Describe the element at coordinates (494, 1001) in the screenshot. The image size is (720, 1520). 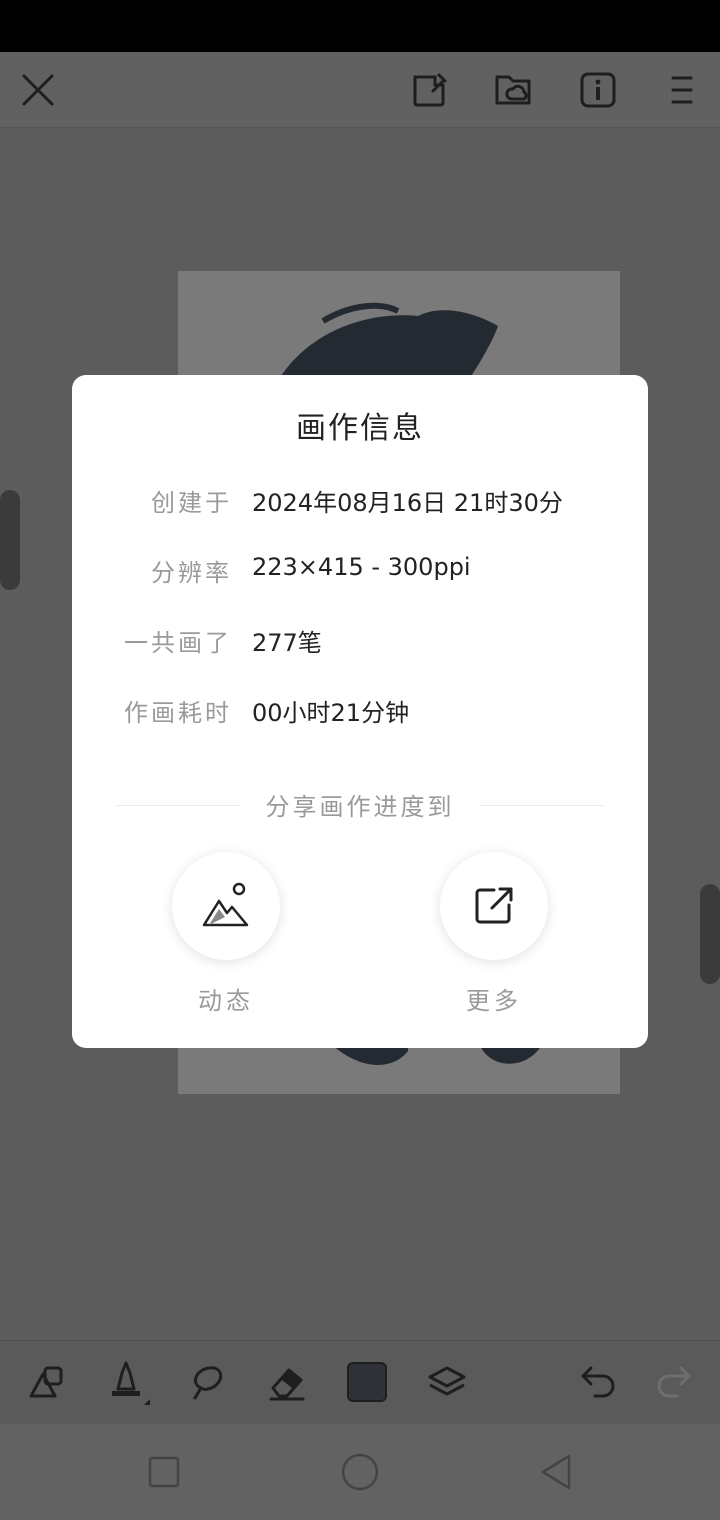
I see `share-more-label: 更多` at that location.